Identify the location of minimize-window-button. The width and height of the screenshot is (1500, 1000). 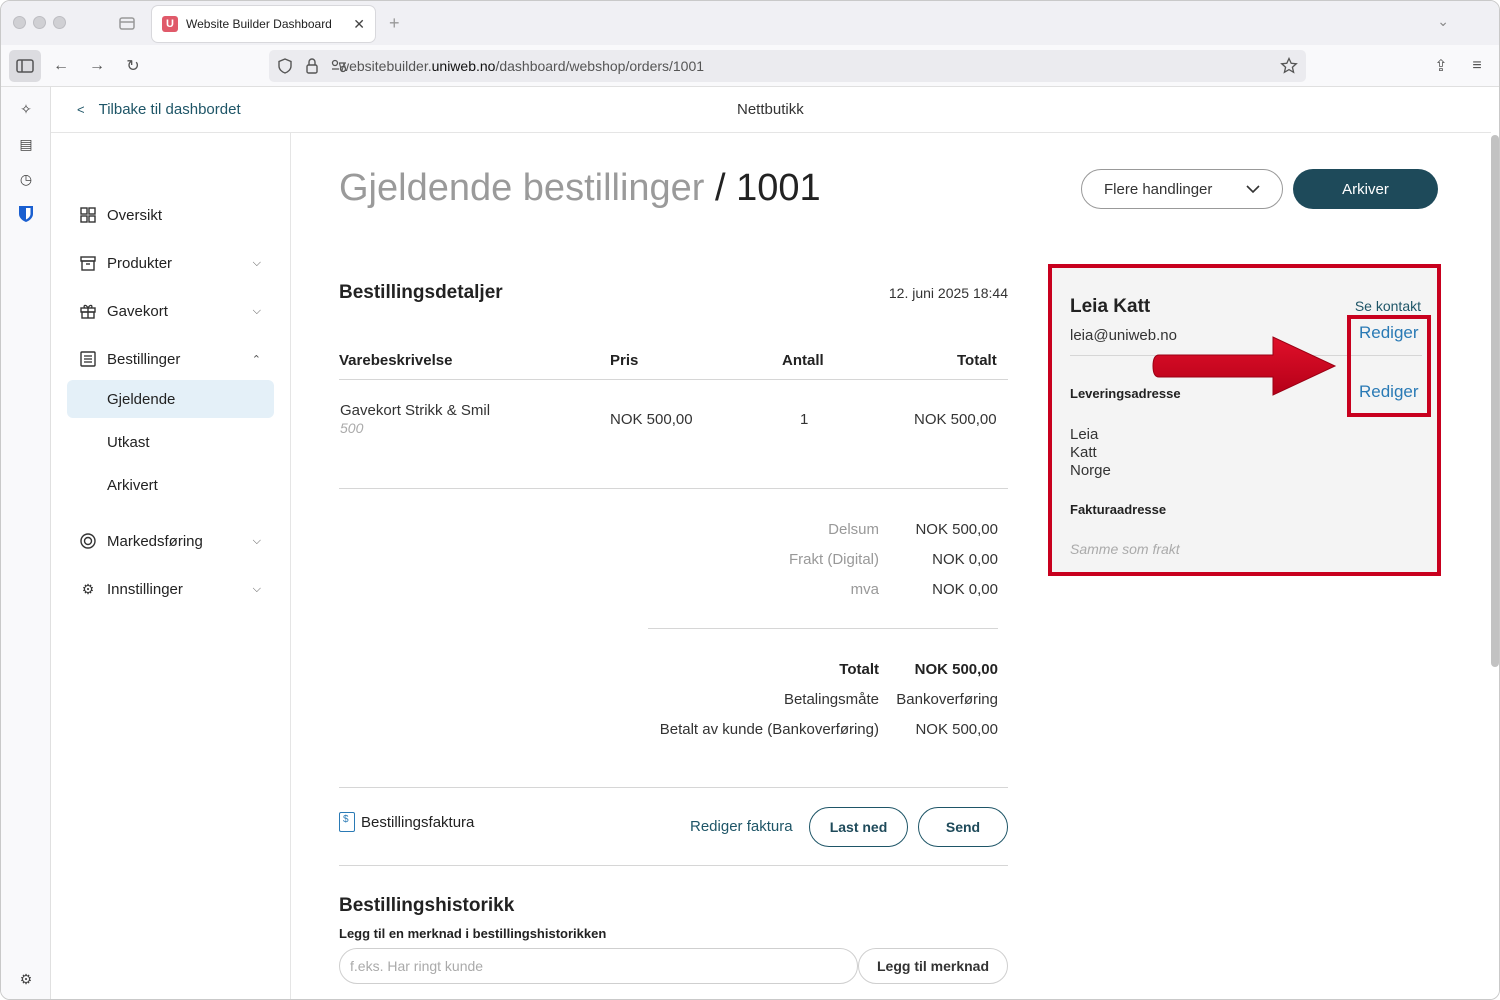
(39, 22).